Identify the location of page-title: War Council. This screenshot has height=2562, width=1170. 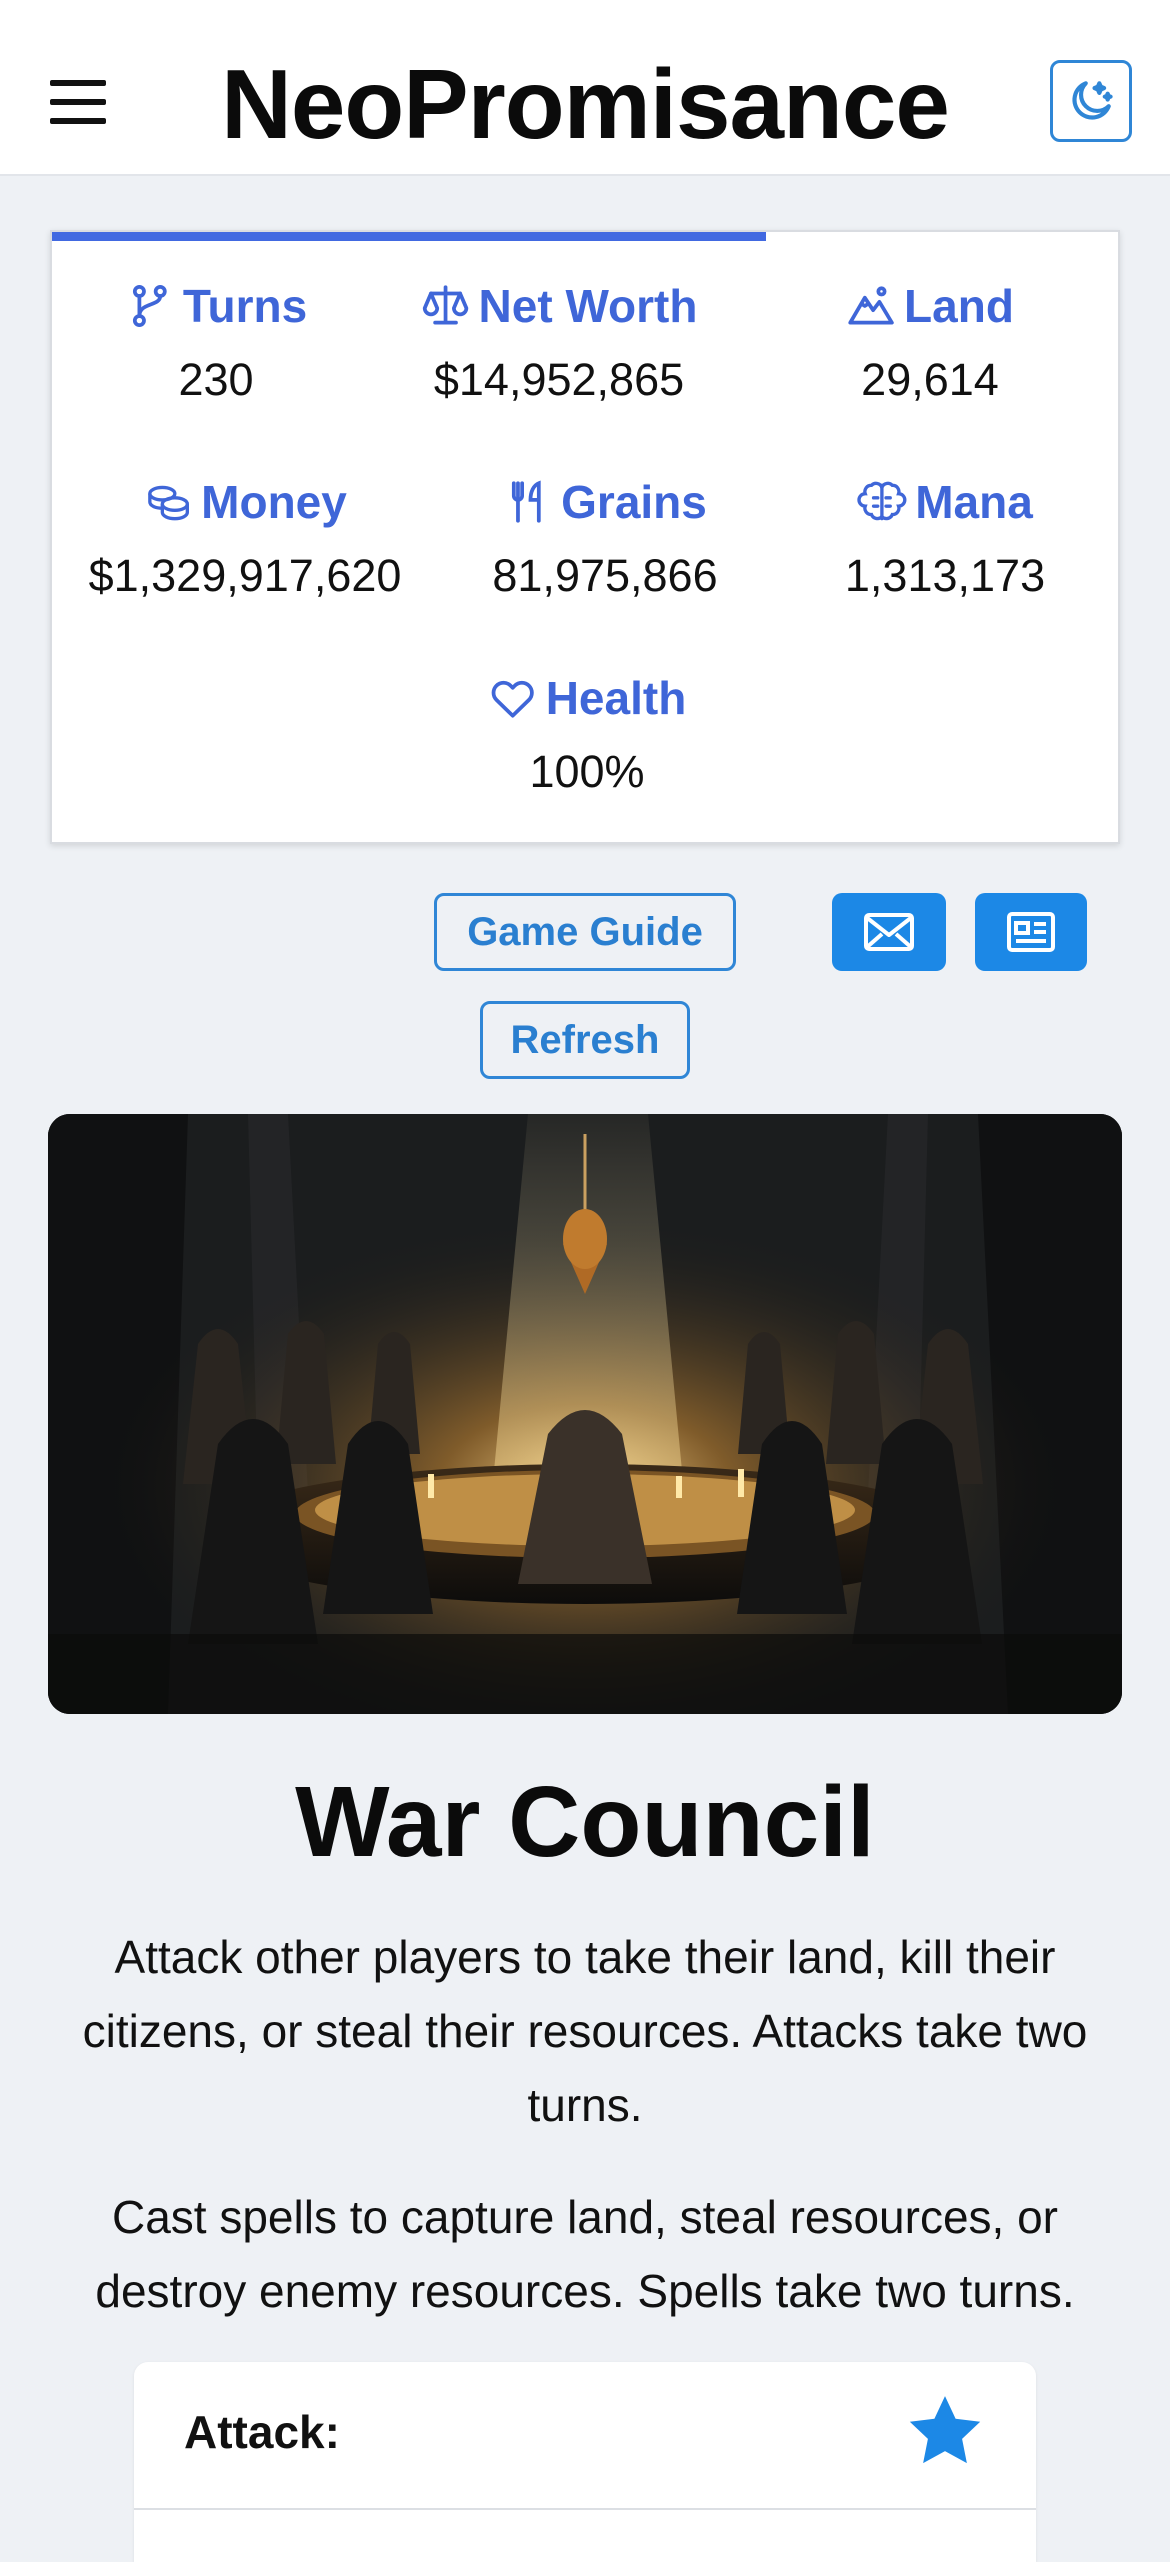
(585, 1822).